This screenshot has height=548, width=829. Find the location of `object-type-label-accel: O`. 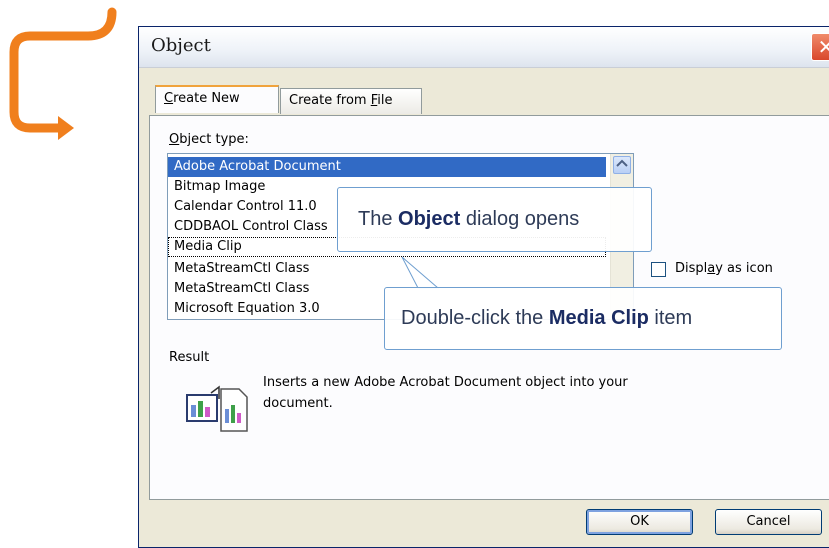

object-type-label-accel: O is located at coordinates (174, 139).